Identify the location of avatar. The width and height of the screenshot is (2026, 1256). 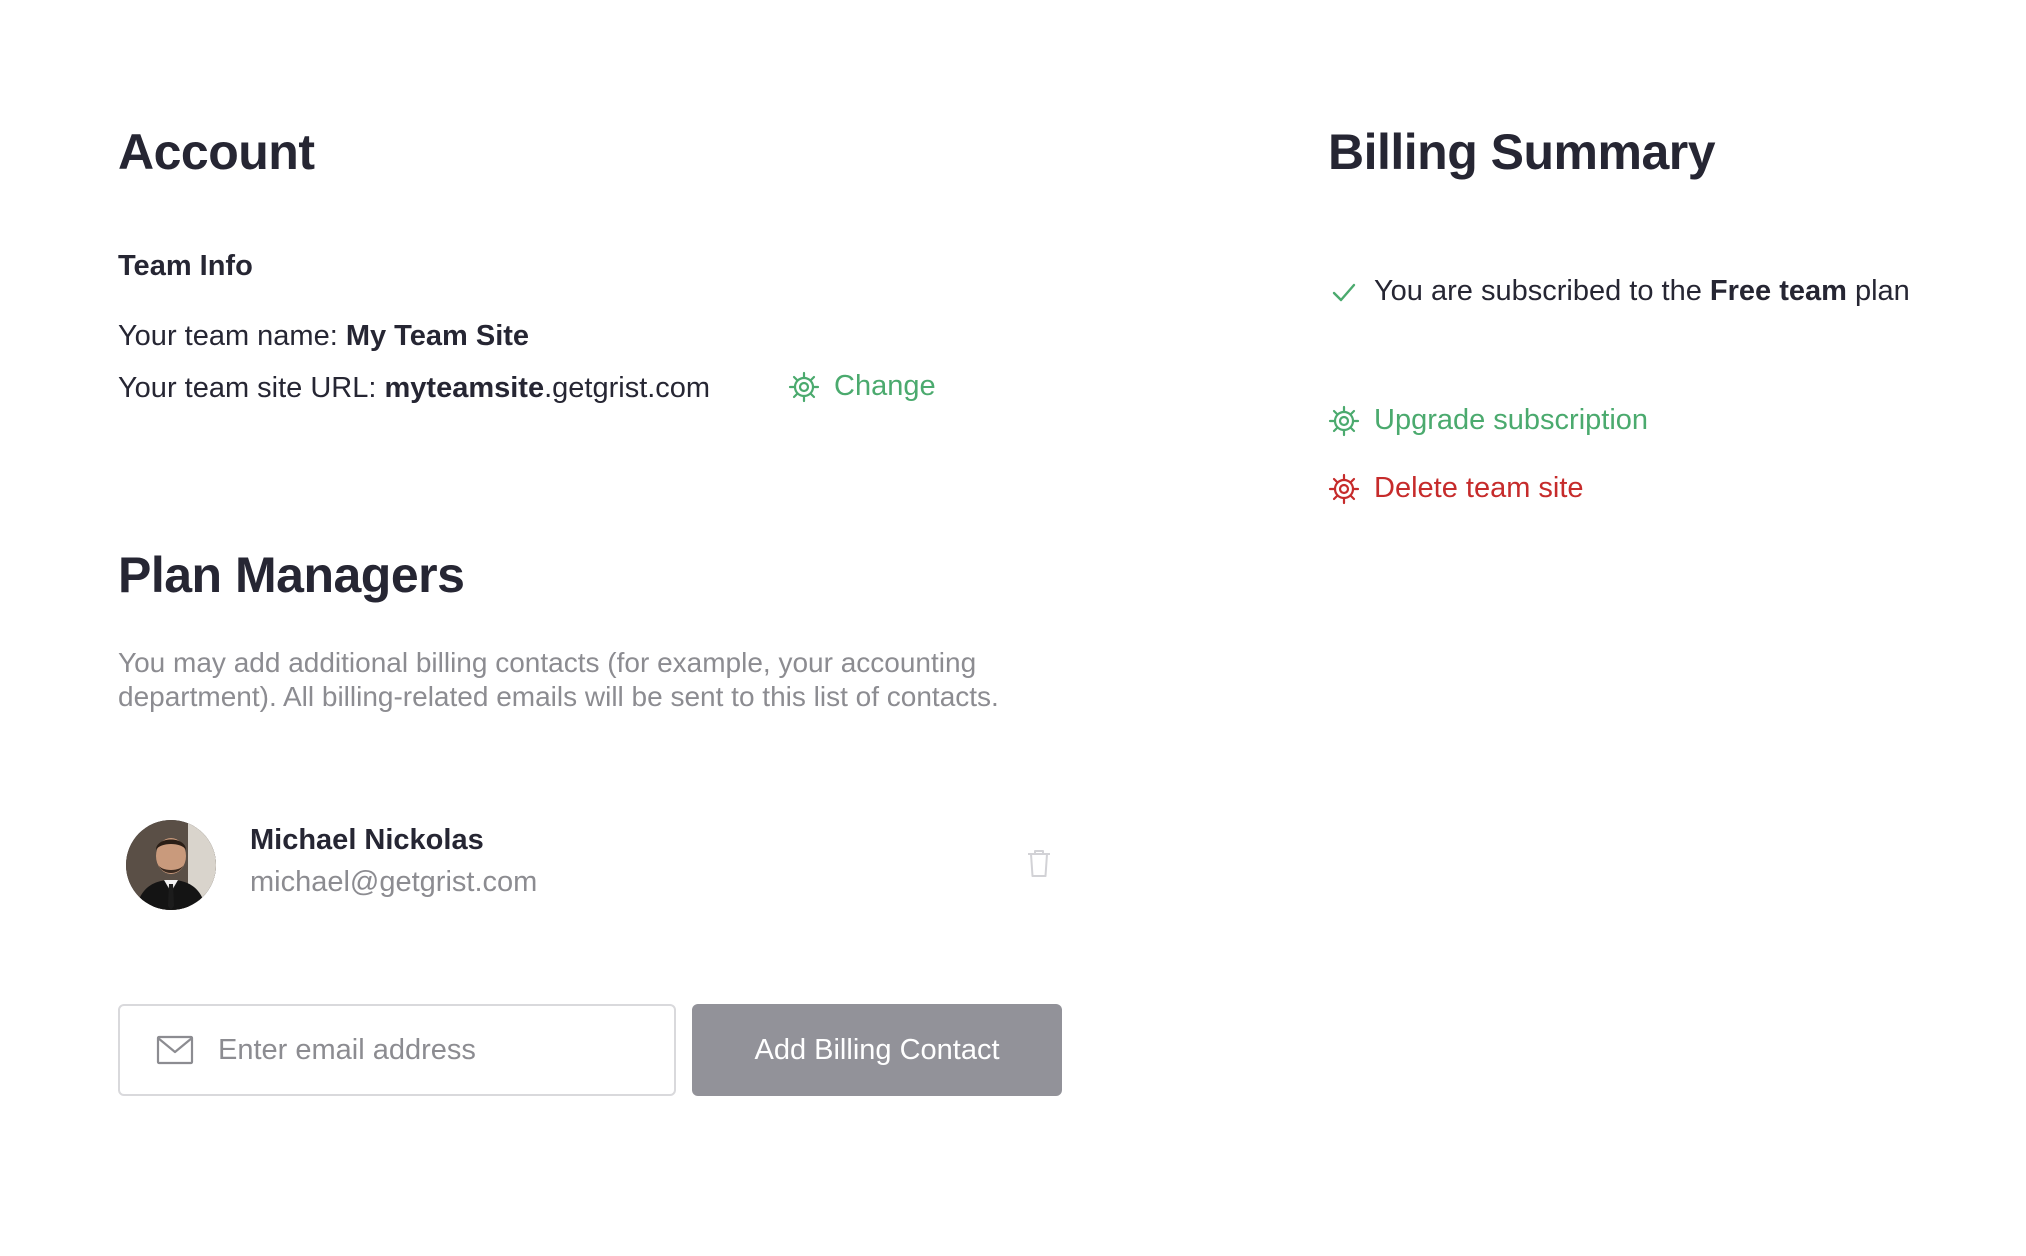
(171, 865).